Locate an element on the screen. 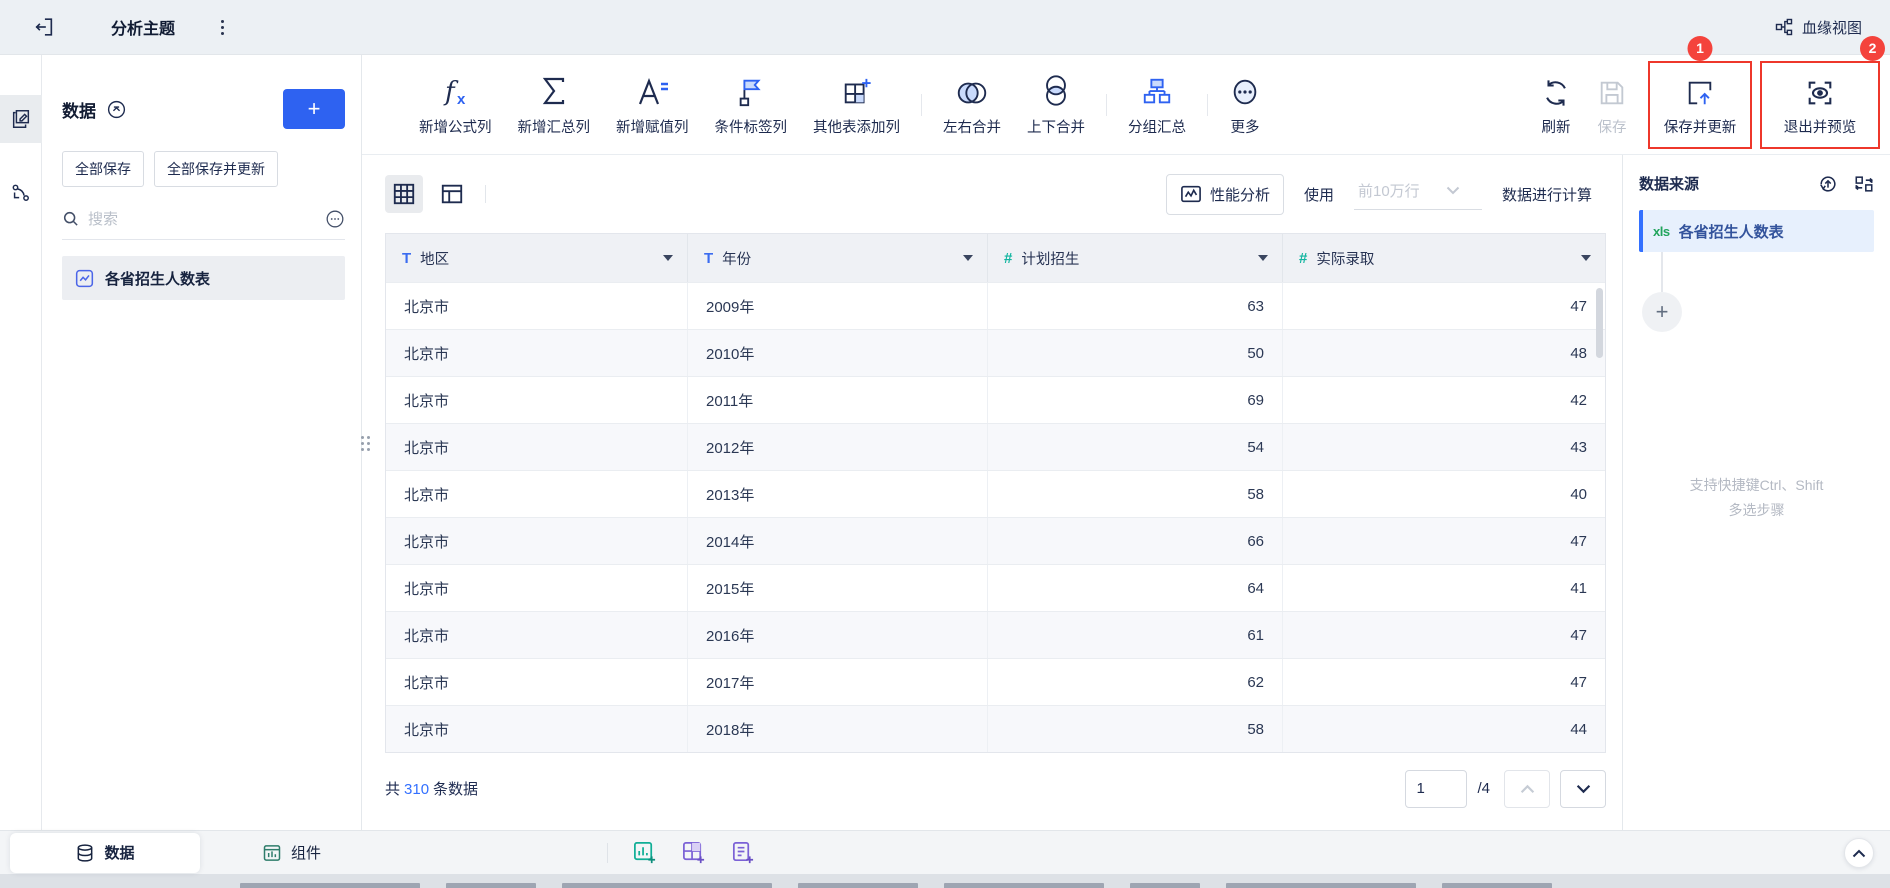 The width and height of the screenshot is (1890, 888). table-cell: 2017年 is located at coordinates (838, 682).